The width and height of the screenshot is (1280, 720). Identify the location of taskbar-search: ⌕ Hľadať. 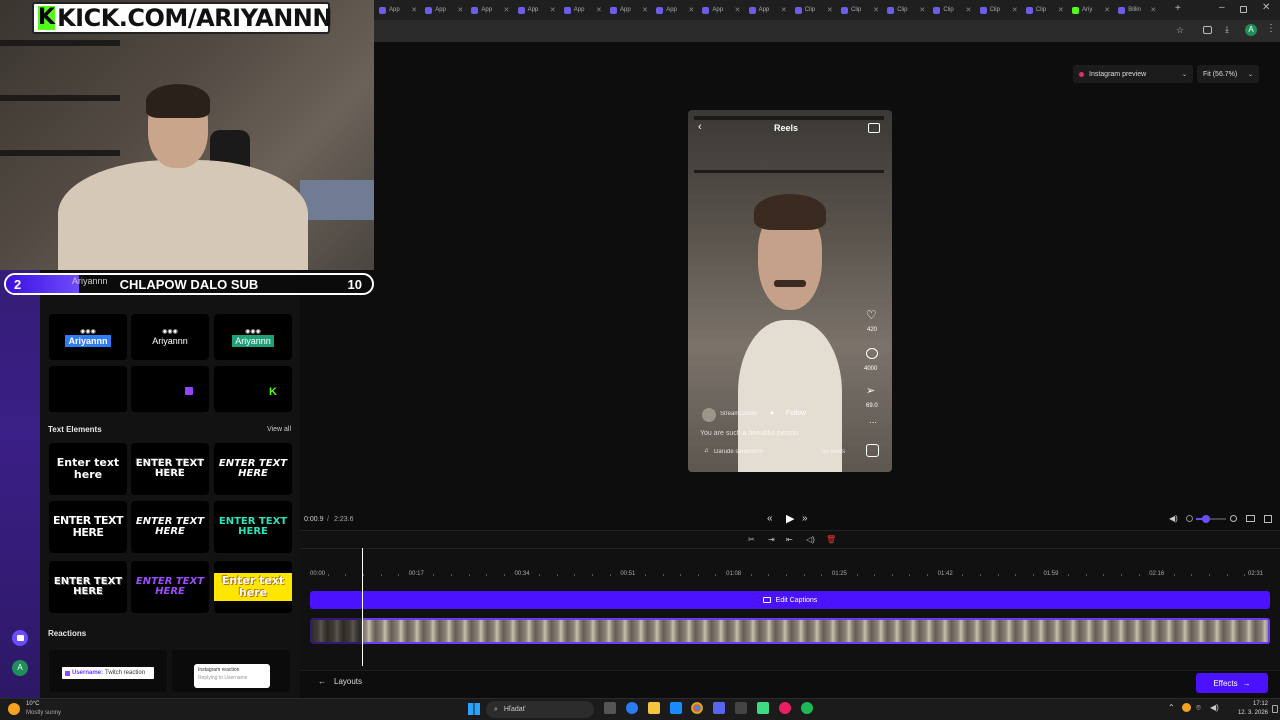
(540, 709).